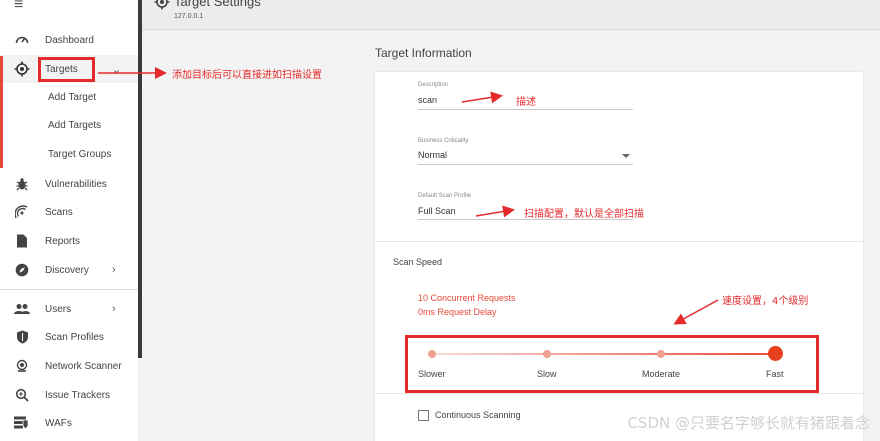 The height and width of the screenshot is (441, 880). What do you see at coordinates (22, 212) in the screenshot?
I see `radar-icon` at bounding box center [22, 212].